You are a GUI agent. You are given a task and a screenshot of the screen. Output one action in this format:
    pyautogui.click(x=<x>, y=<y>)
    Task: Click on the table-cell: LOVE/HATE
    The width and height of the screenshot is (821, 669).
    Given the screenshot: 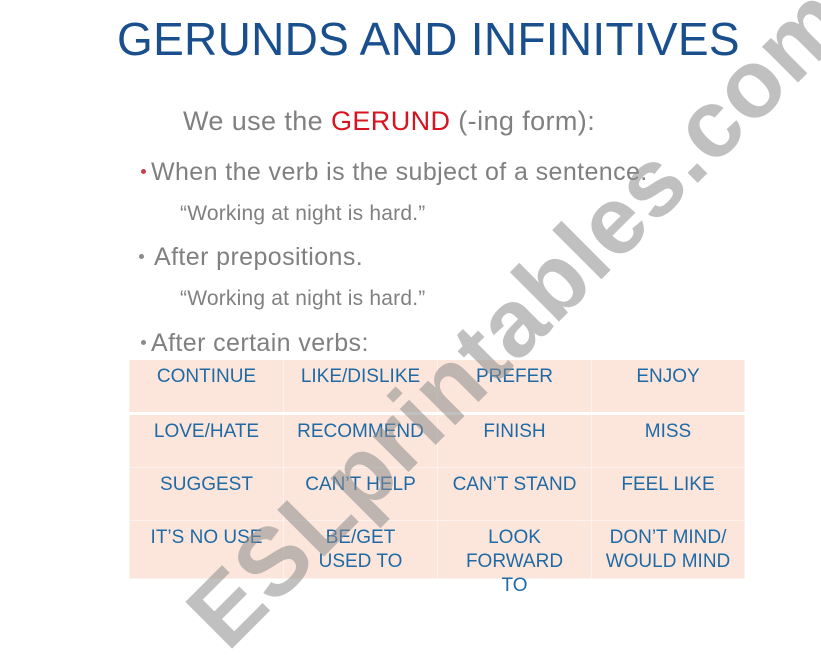 What is the action you would take?
    pyautogui.click(x=206, y=440)
    